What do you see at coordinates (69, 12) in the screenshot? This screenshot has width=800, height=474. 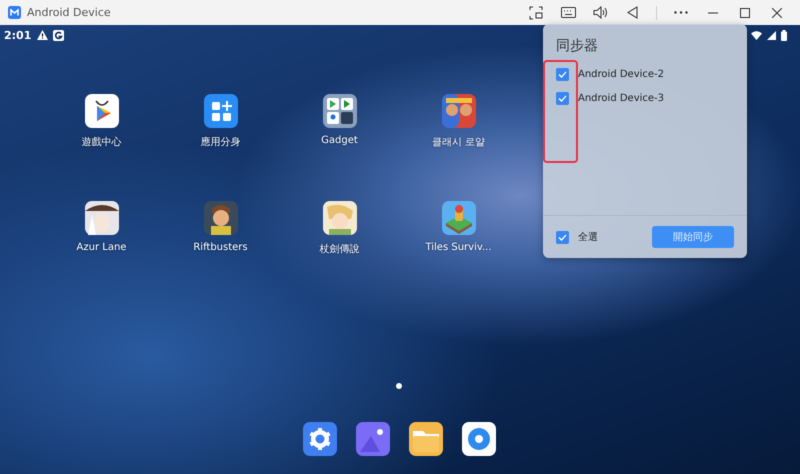 I see `window-title: Android Device` at bounding box center [69, 12].